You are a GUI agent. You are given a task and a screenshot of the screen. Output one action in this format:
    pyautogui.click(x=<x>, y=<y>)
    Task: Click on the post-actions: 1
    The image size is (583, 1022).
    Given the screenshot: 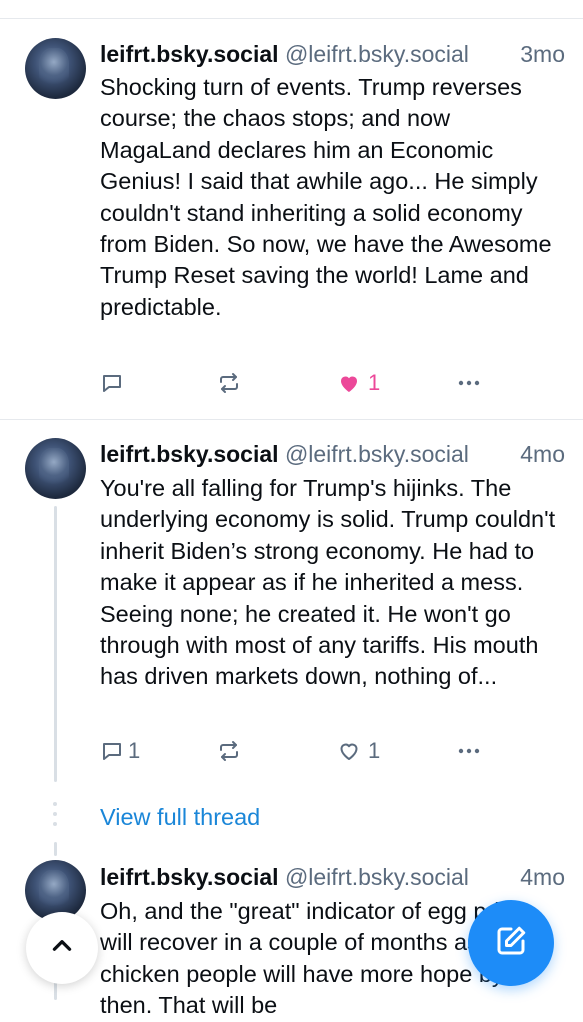 What is the action you would take?
    pyautogui.click(x=292, y=383)
    